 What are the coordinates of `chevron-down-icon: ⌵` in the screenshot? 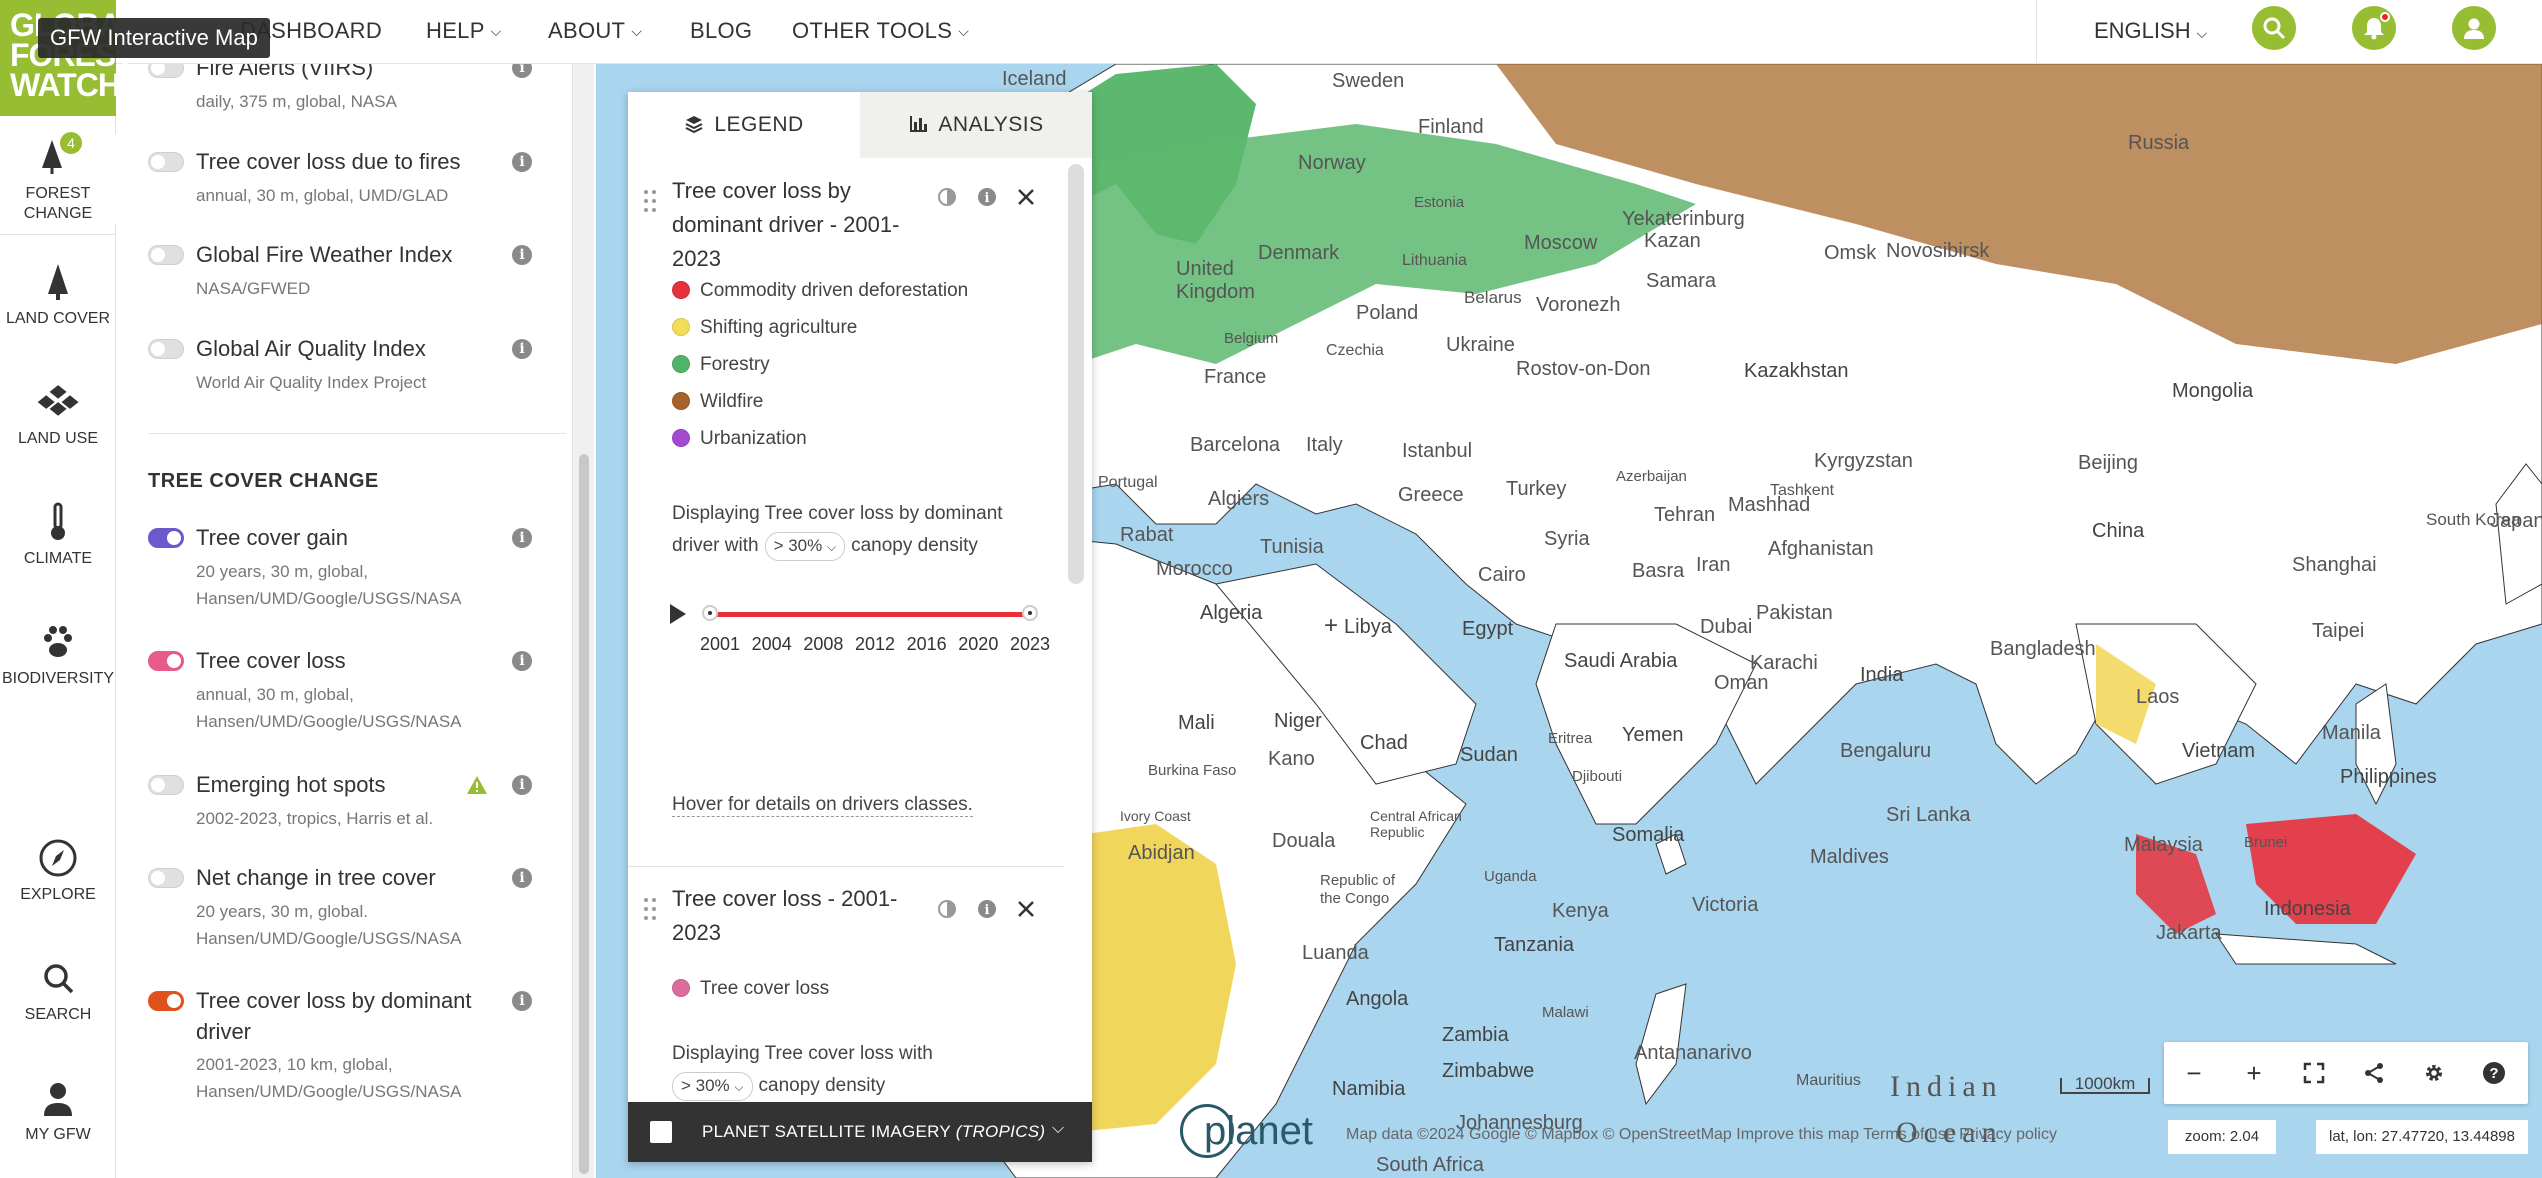 It's located at (1058, 1129).